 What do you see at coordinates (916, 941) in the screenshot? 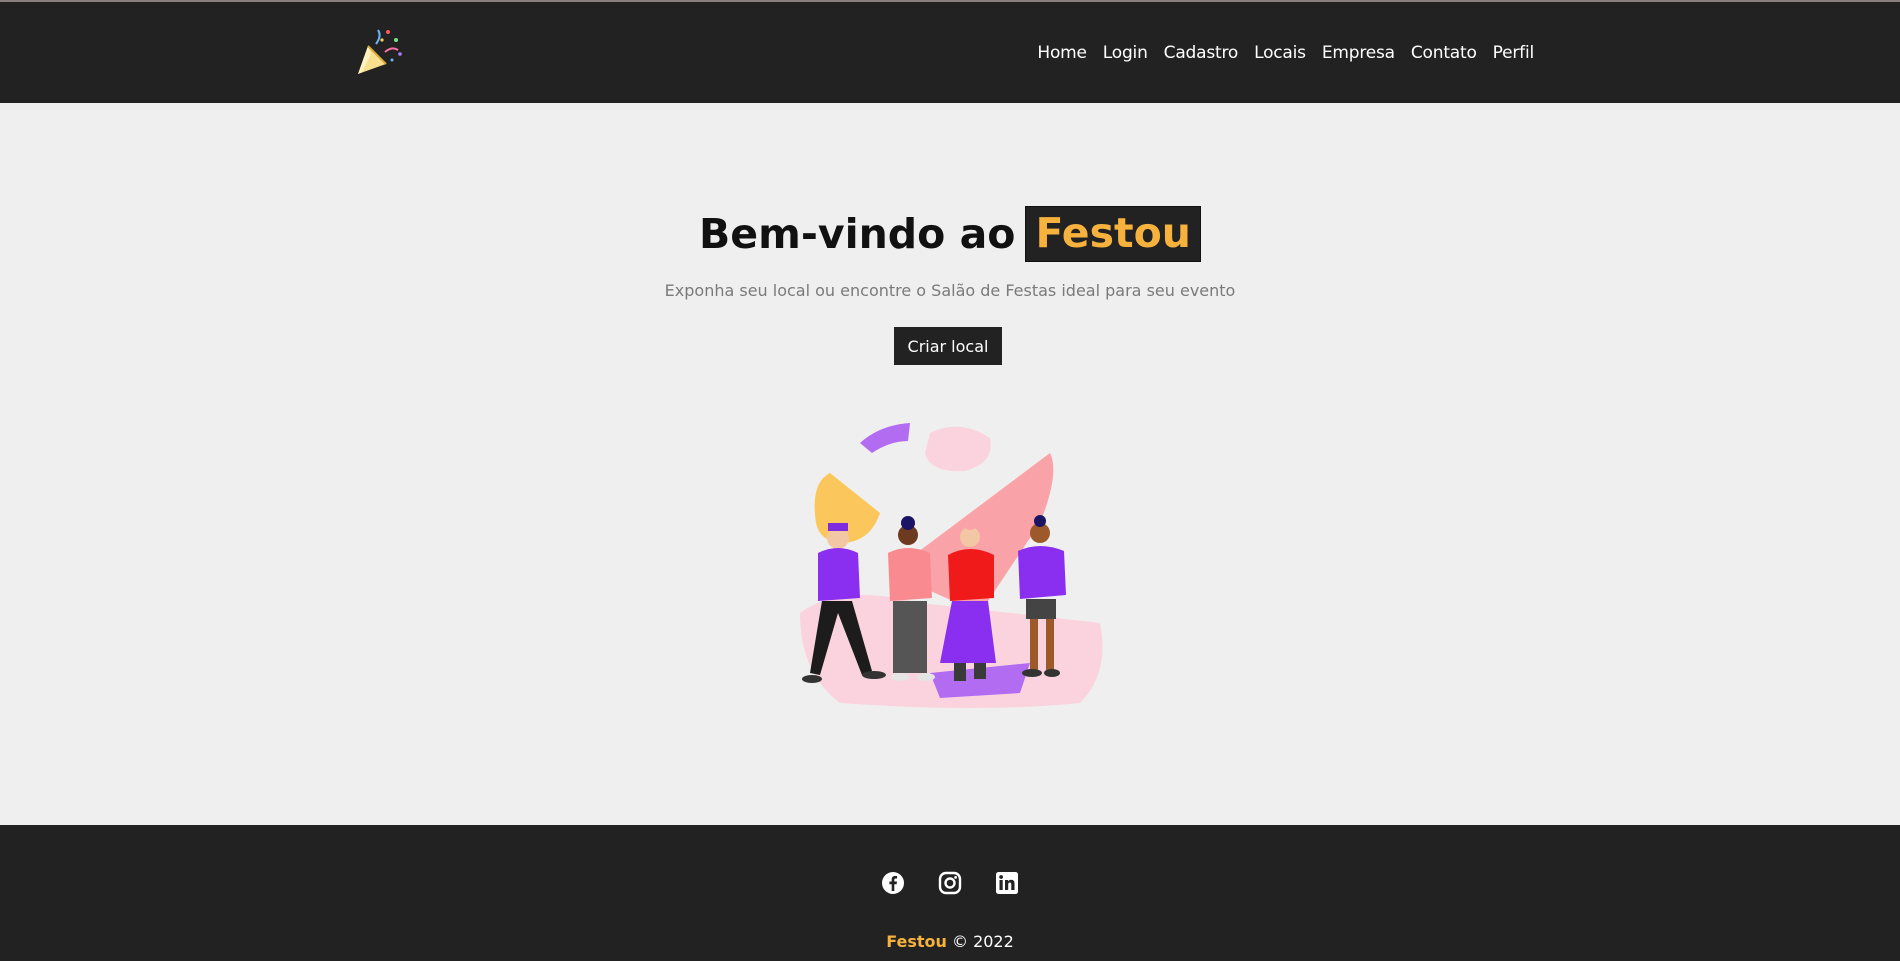
I see `footer-brand: Festou` at bounding box center [916, 941].